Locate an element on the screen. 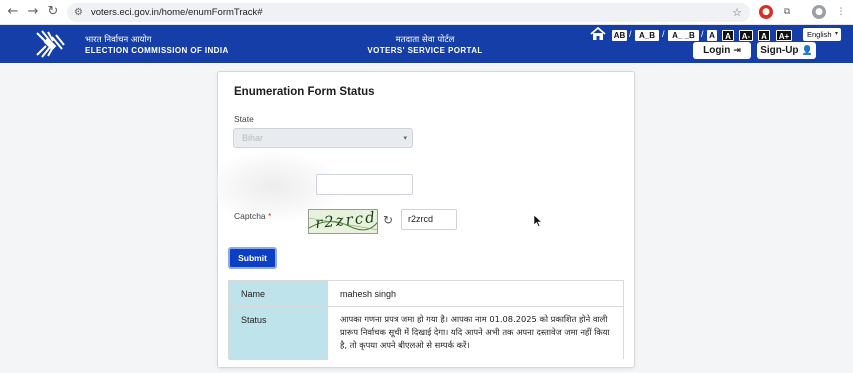 The width and height of the screenshot is (853, 373). bookmark-star-icon: ☆ is located at coordinates (737, 12).